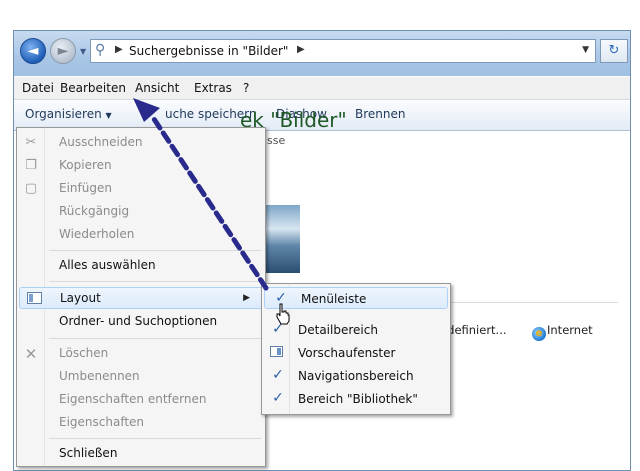  I want to click on refresh-icon: ↻, so click(614, 50).